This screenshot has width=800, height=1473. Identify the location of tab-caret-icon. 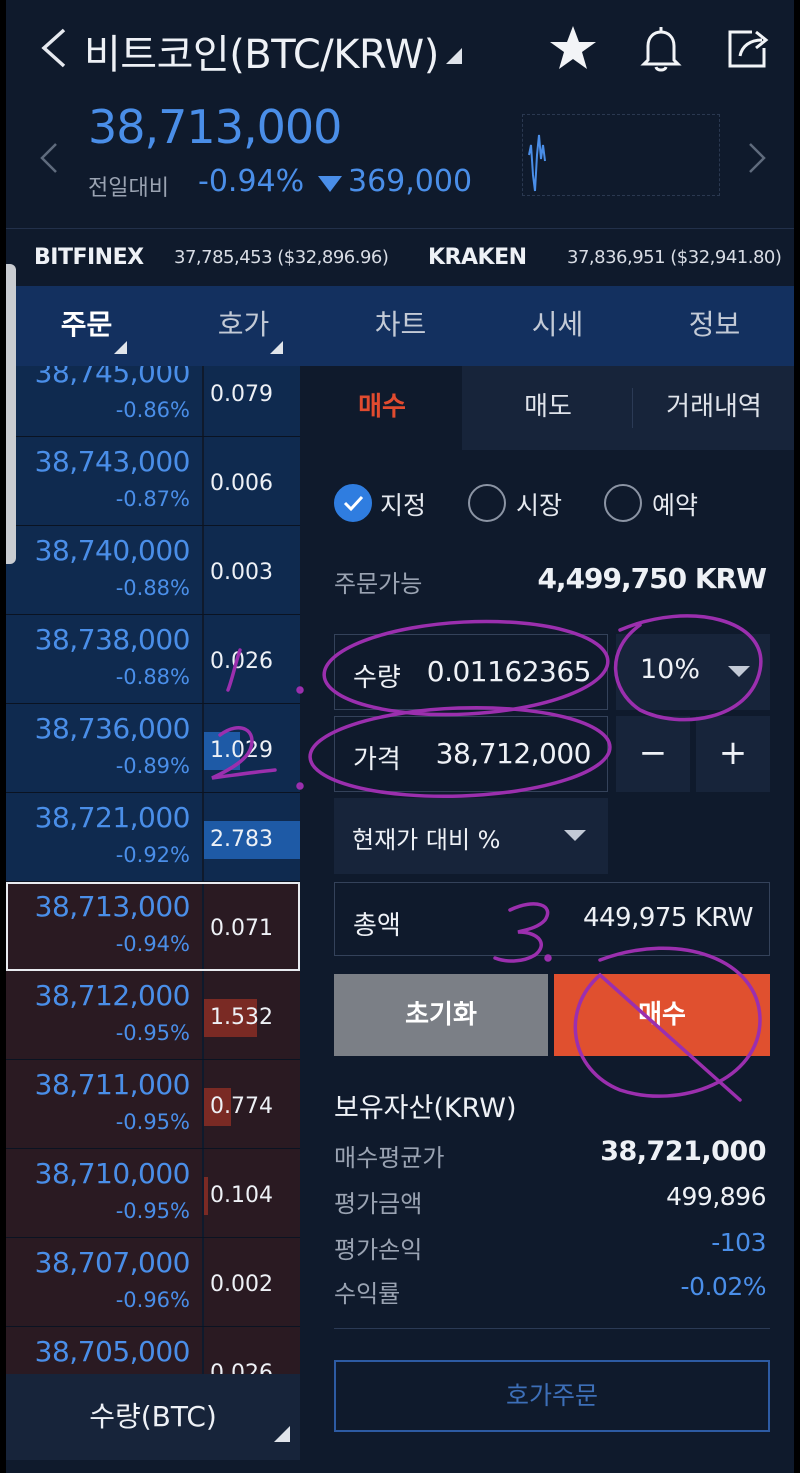
(120, 347).